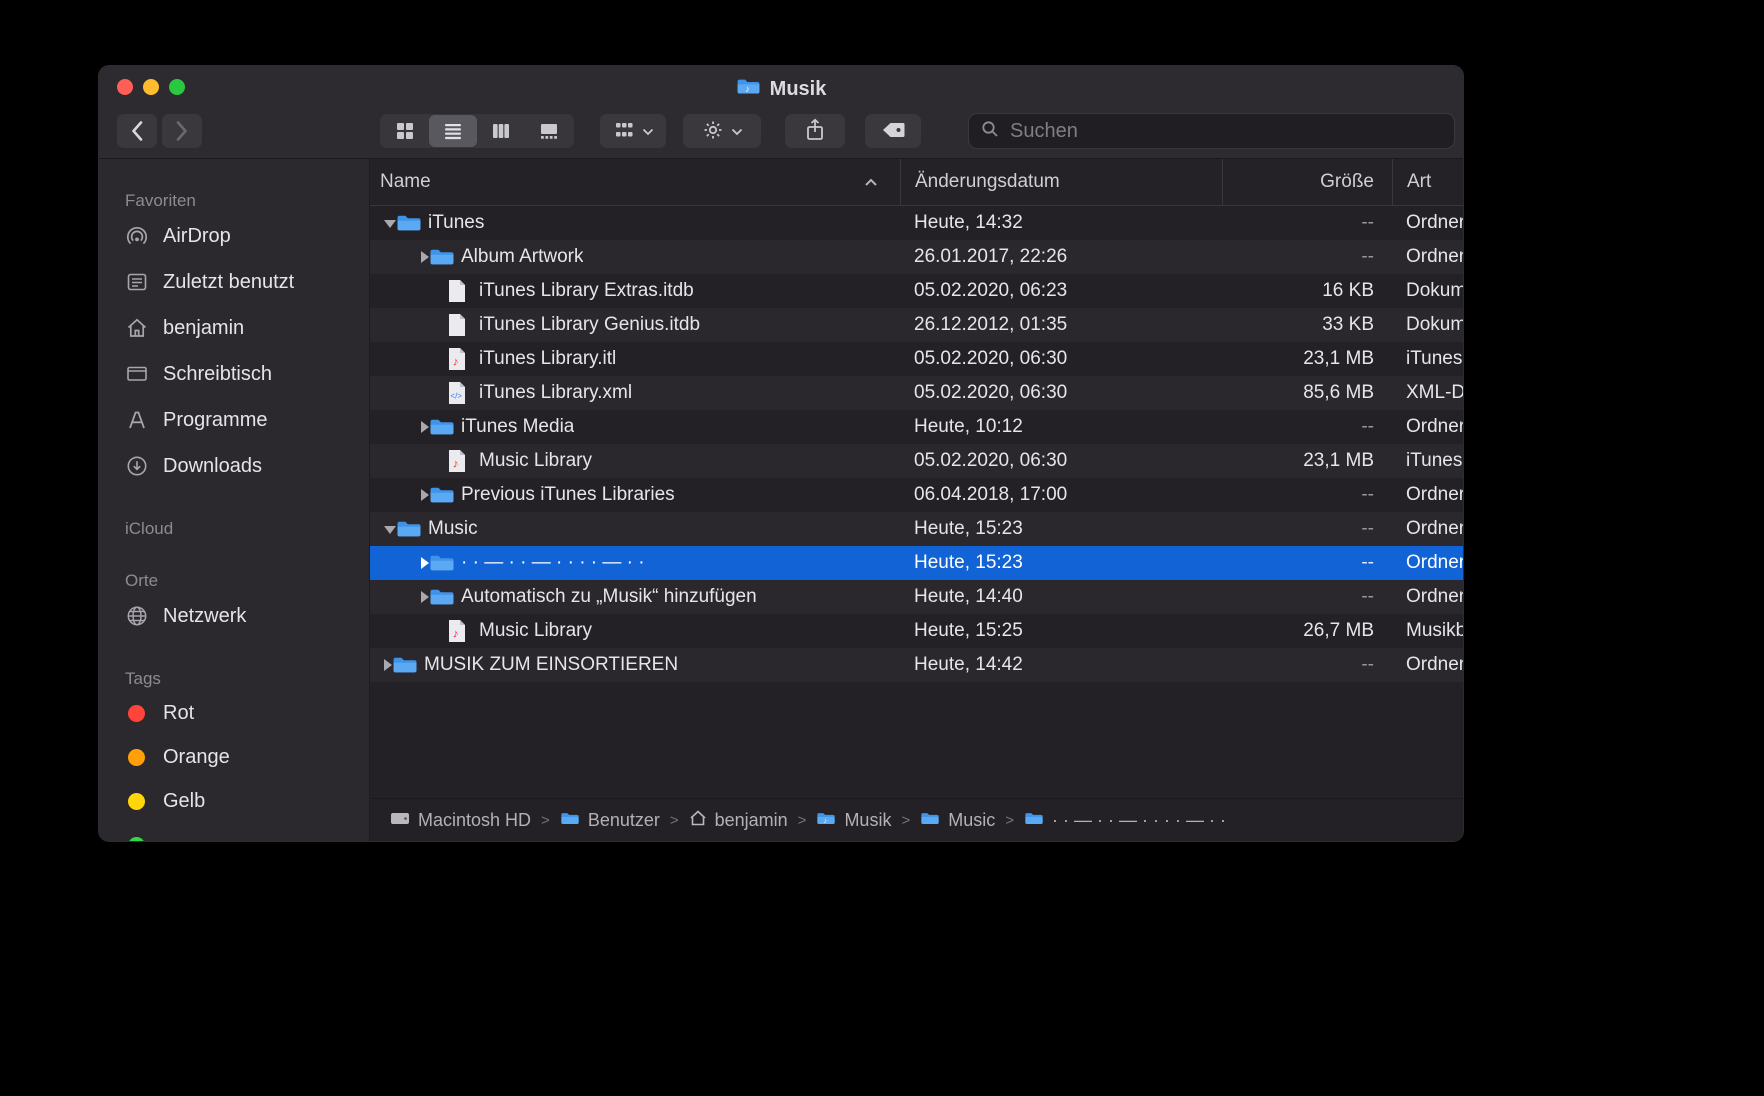 Image resolution: width=1764 pixels, height=1096 pixels. Describe the element at coordinates (522, 256) in the screenshot. I see `file-name: Album Artwork` at that location.